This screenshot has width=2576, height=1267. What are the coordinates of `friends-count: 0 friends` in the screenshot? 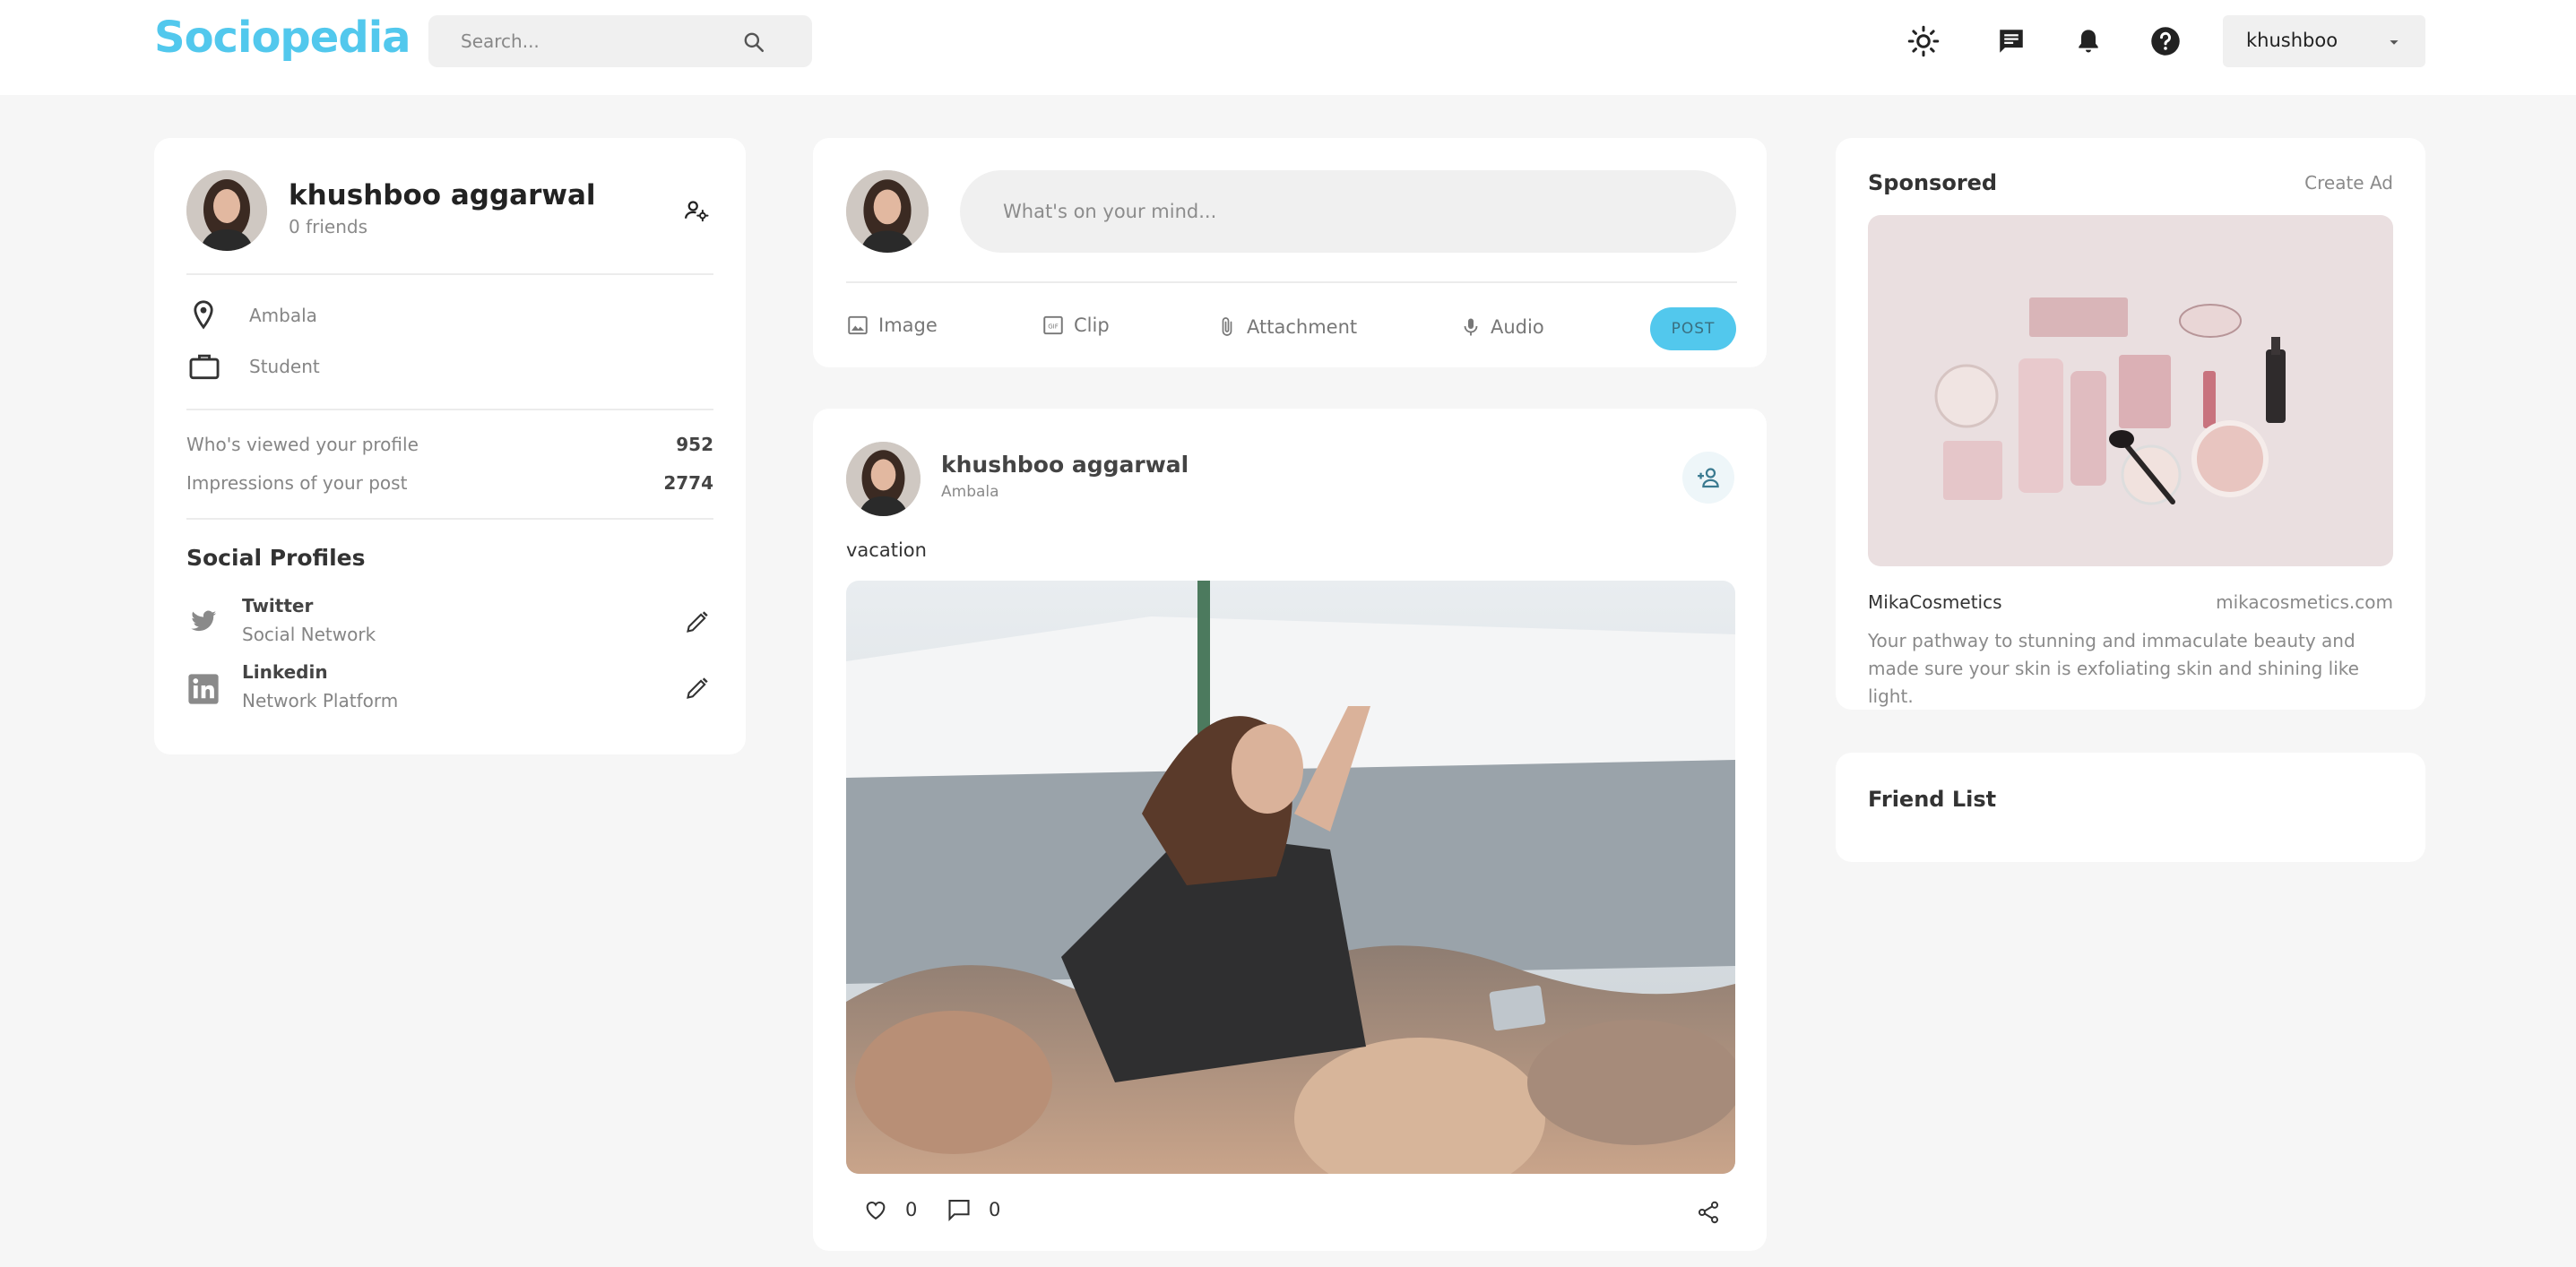 It's located at (328, 226).